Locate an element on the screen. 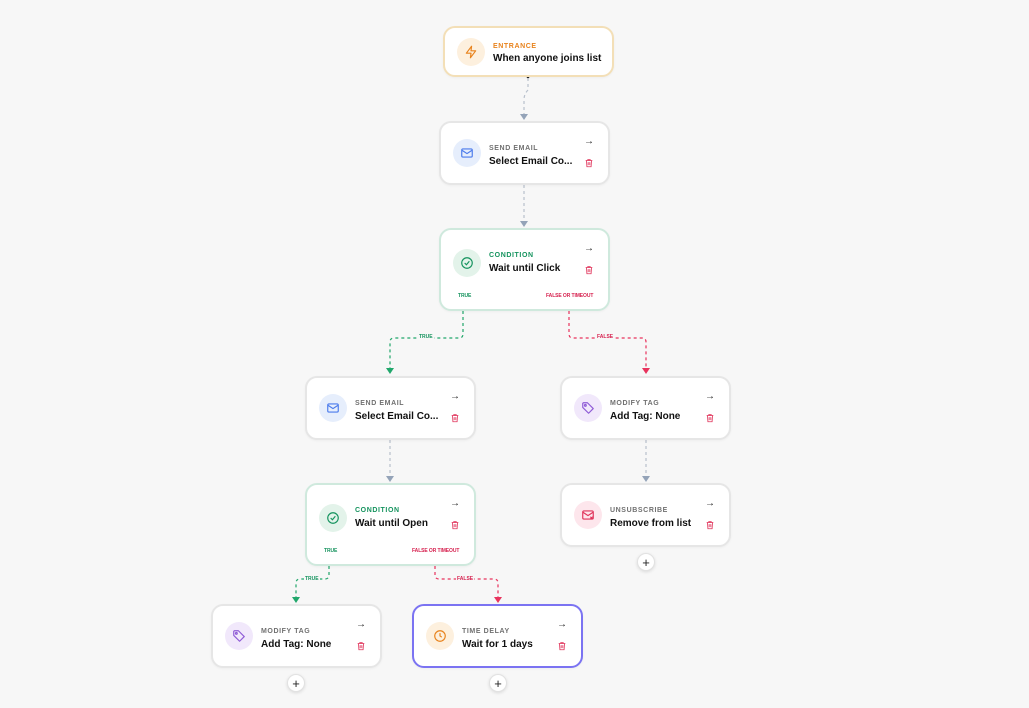 The width and height of the screenshot is (1029, 708). time-delay-node: TIME DELAY Wait for 1 days → is located at coordinates (497, 636).